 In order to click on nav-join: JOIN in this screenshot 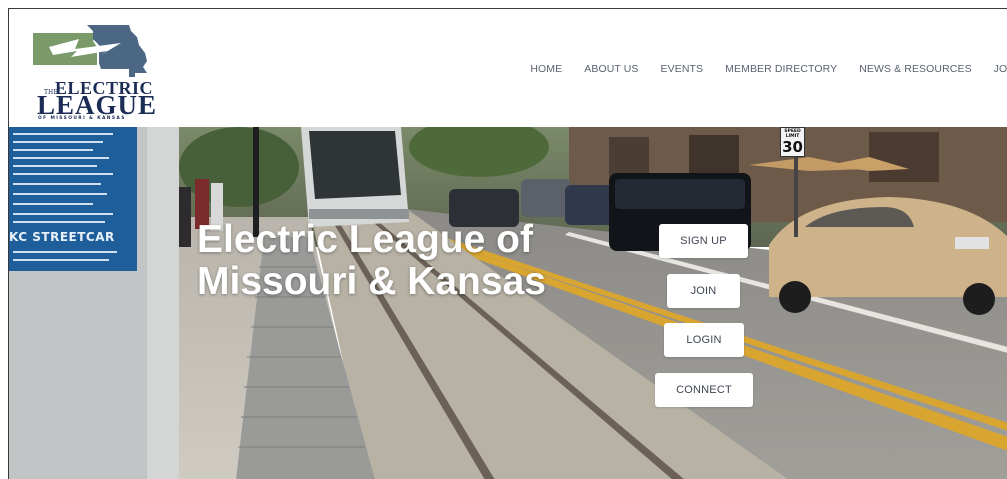, I will do `click(1000, 69)`.